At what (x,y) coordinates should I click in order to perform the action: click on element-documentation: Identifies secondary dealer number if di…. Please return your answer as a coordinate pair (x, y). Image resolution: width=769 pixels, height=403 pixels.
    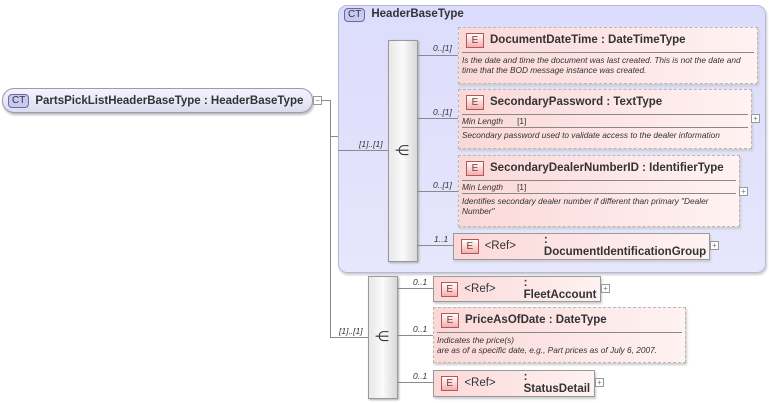
    Looking at the image, I should click on (585, 206).